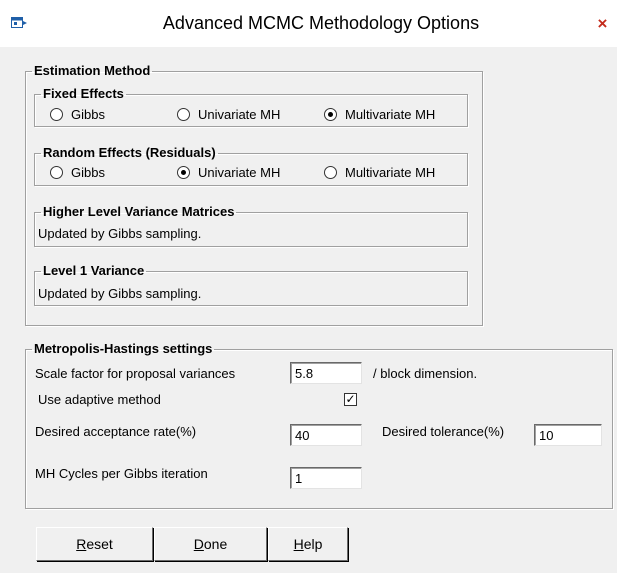 This screenshot has height=573, width=617. I want to click on random-effects-legend: Random Effects (Residuals), so click(129, 152).